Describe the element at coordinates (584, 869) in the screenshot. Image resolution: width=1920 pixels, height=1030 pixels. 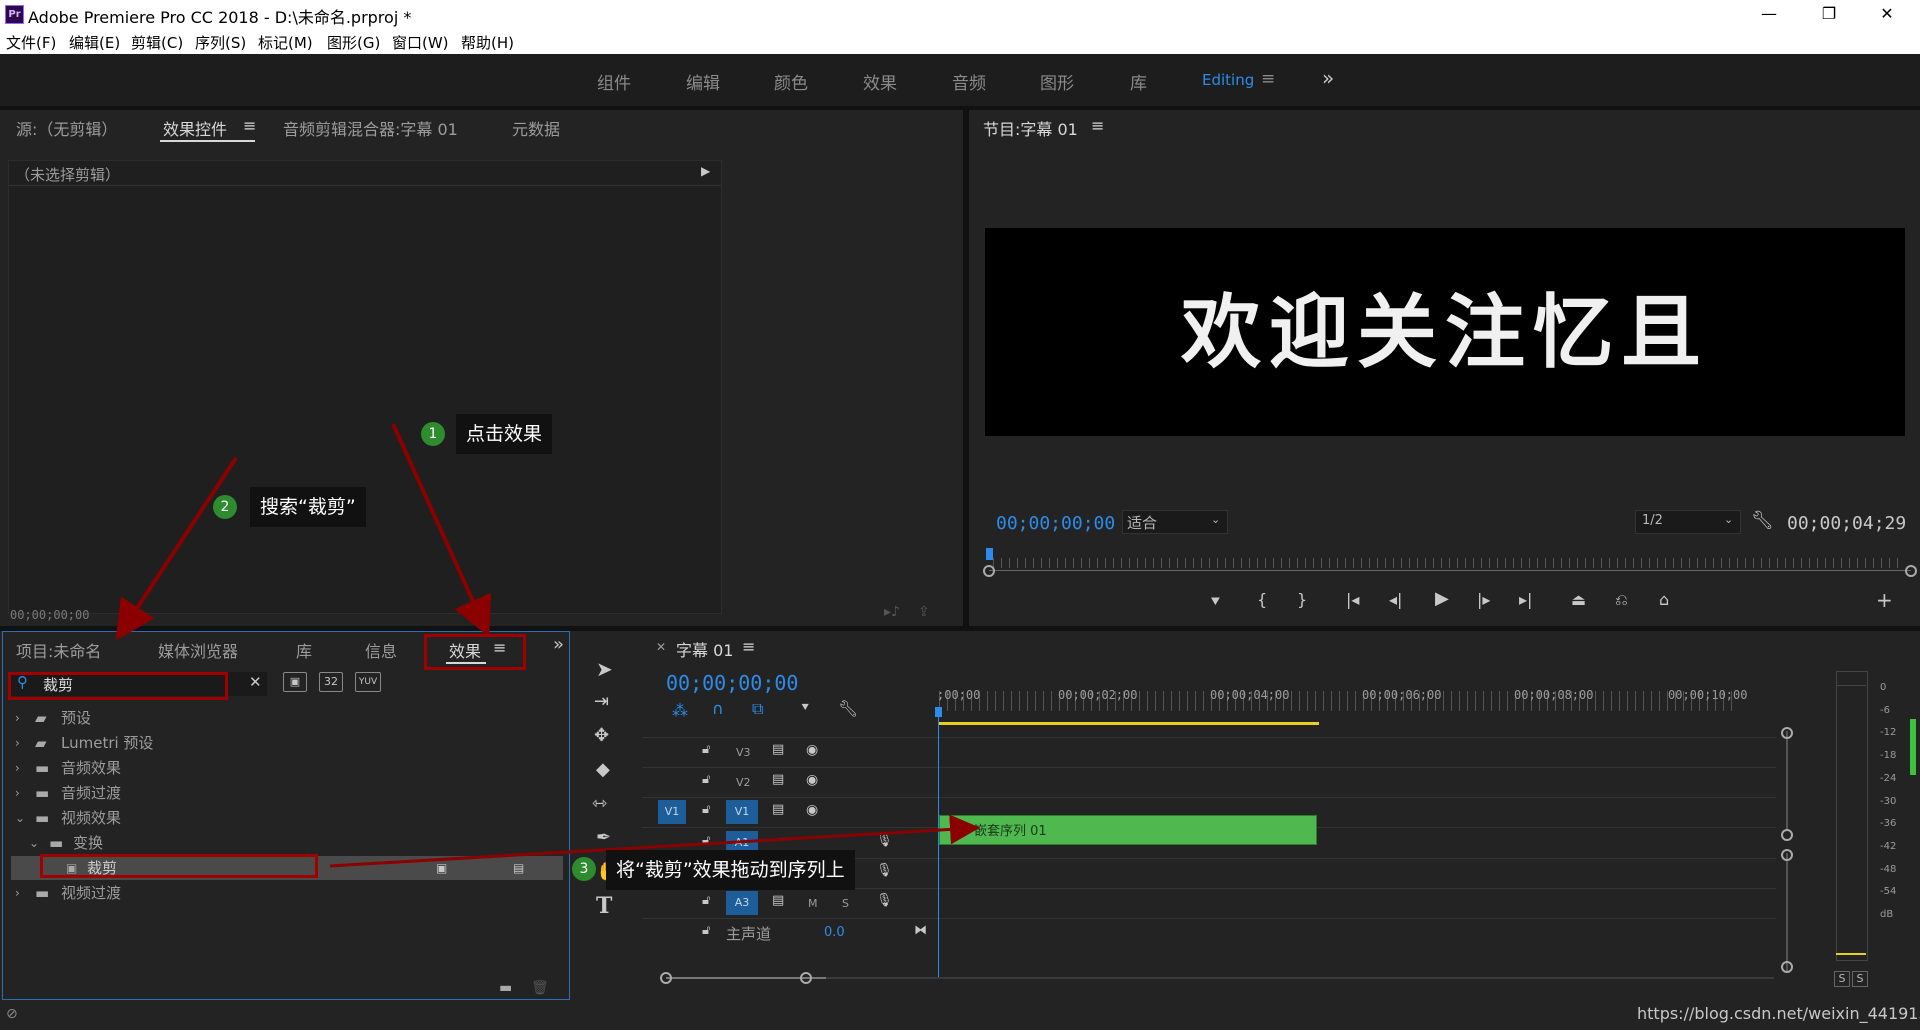
I see `callout-number-3: 3` at that location.